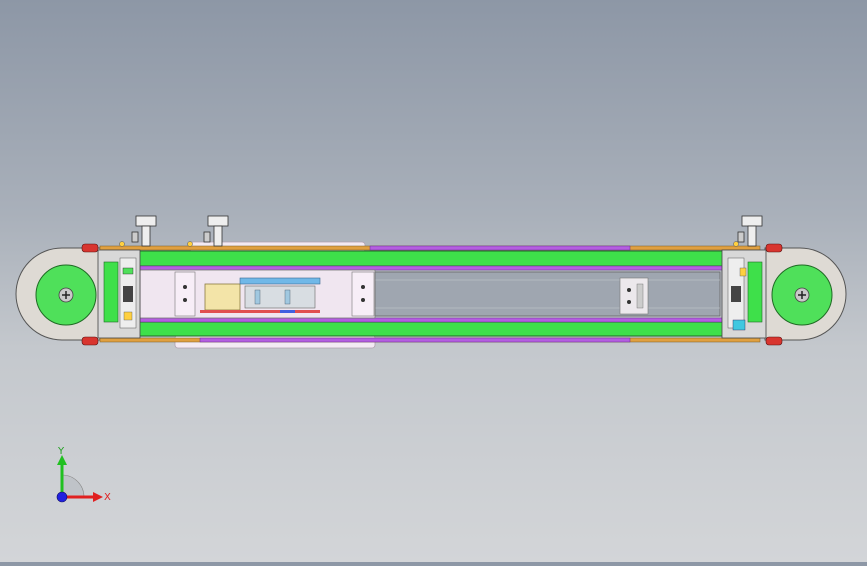 The width and height of the screenshot is (867, 566). Describe the element at coordinates (430, 329) in the screenshot. I see `frame-bottom-rail` at that location.